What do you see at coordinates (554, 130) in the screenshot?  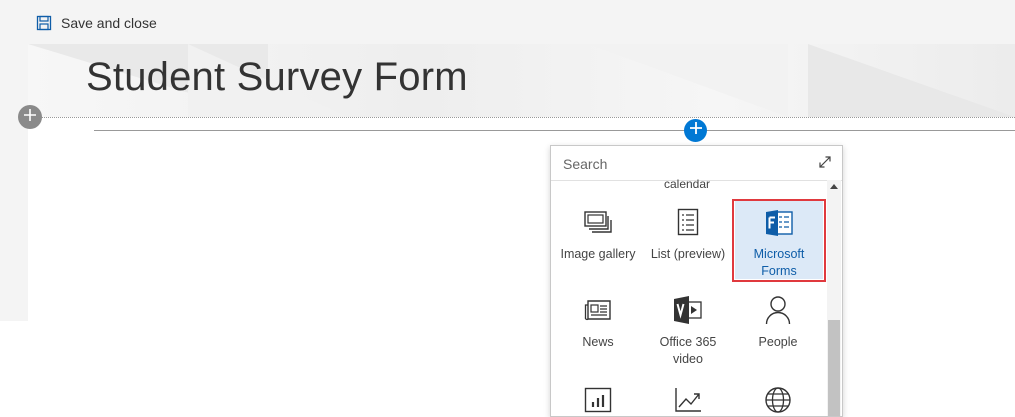 I see `webpart-insert-line` at bounding box center [554, 130].